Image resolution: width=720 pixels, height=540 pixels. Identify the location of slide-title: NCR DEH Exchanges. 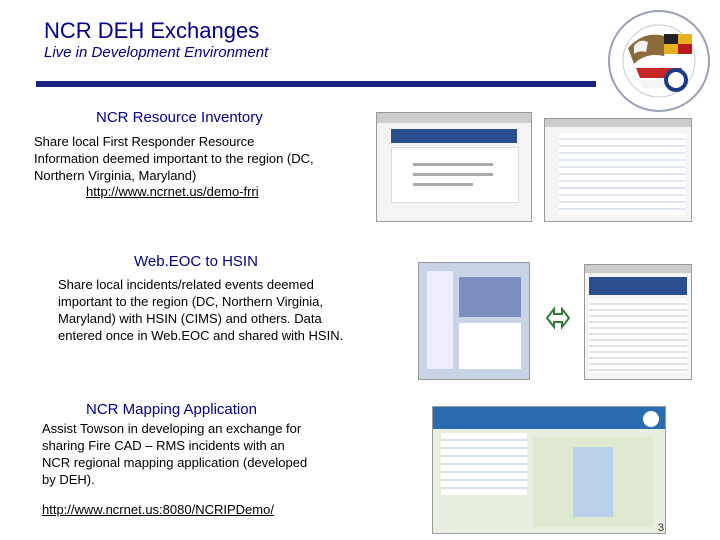
(152, 30).